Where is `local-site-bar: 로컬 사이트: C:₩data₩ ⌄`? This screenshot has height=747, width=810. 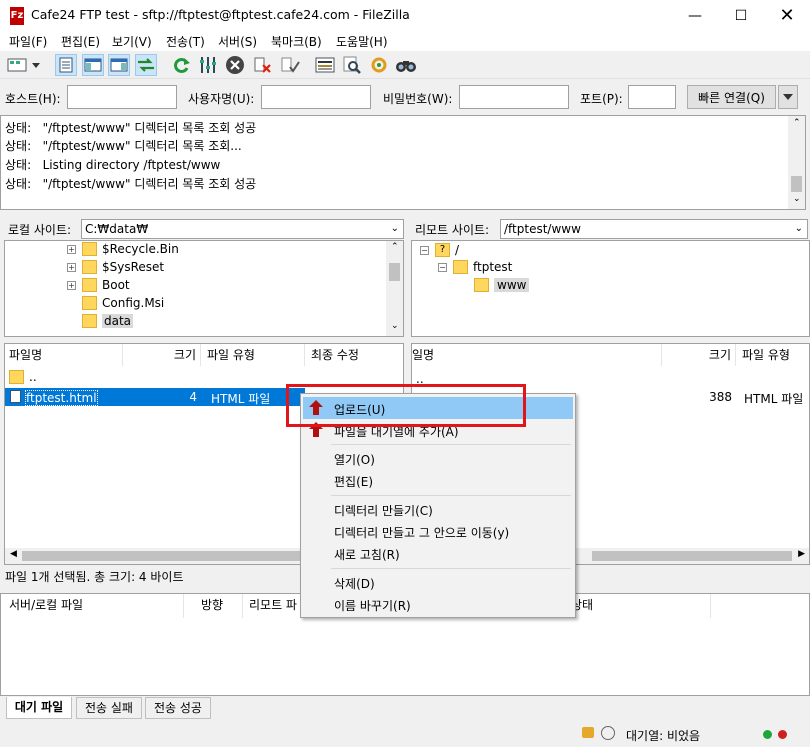 local-site-bar: 로컬 사이트: C:₩data₩ ⌄ is located at coordinates (204, 228).